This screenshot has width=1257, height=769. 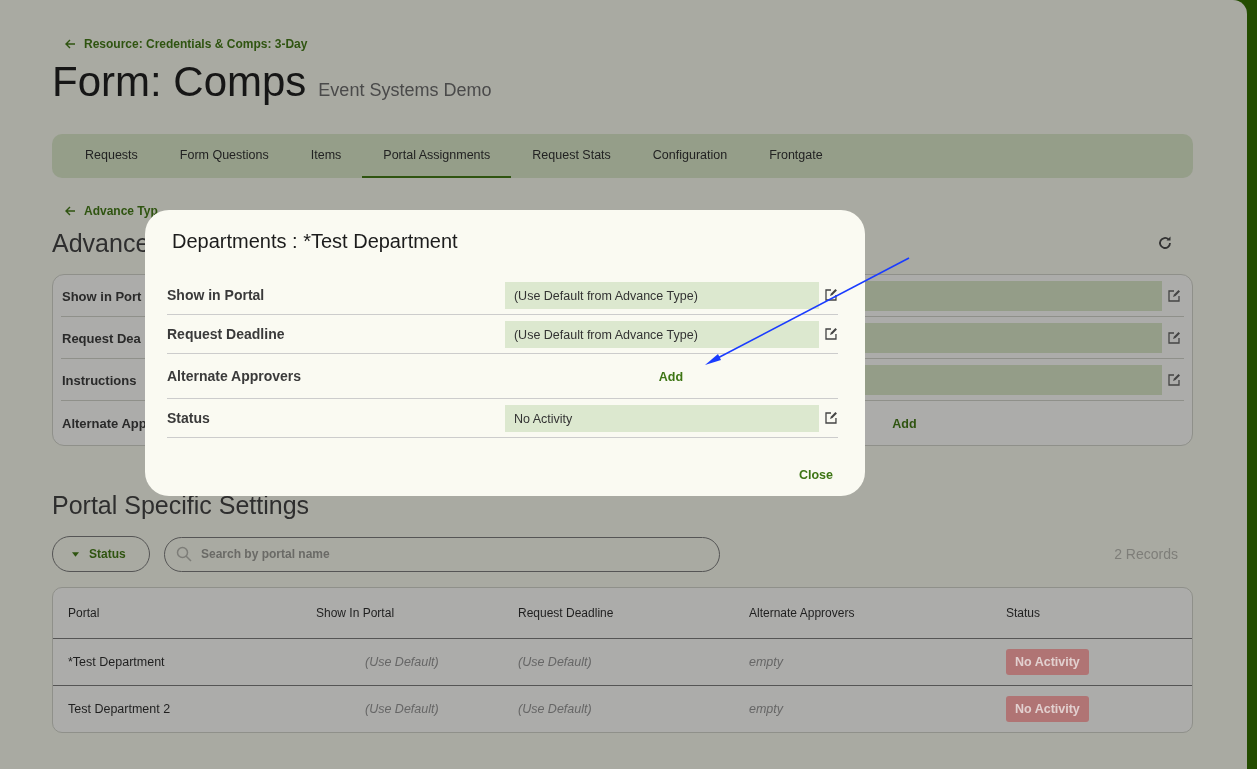 I want to click on setting-label: Alternate Approvers, so click(x=235, y=376).